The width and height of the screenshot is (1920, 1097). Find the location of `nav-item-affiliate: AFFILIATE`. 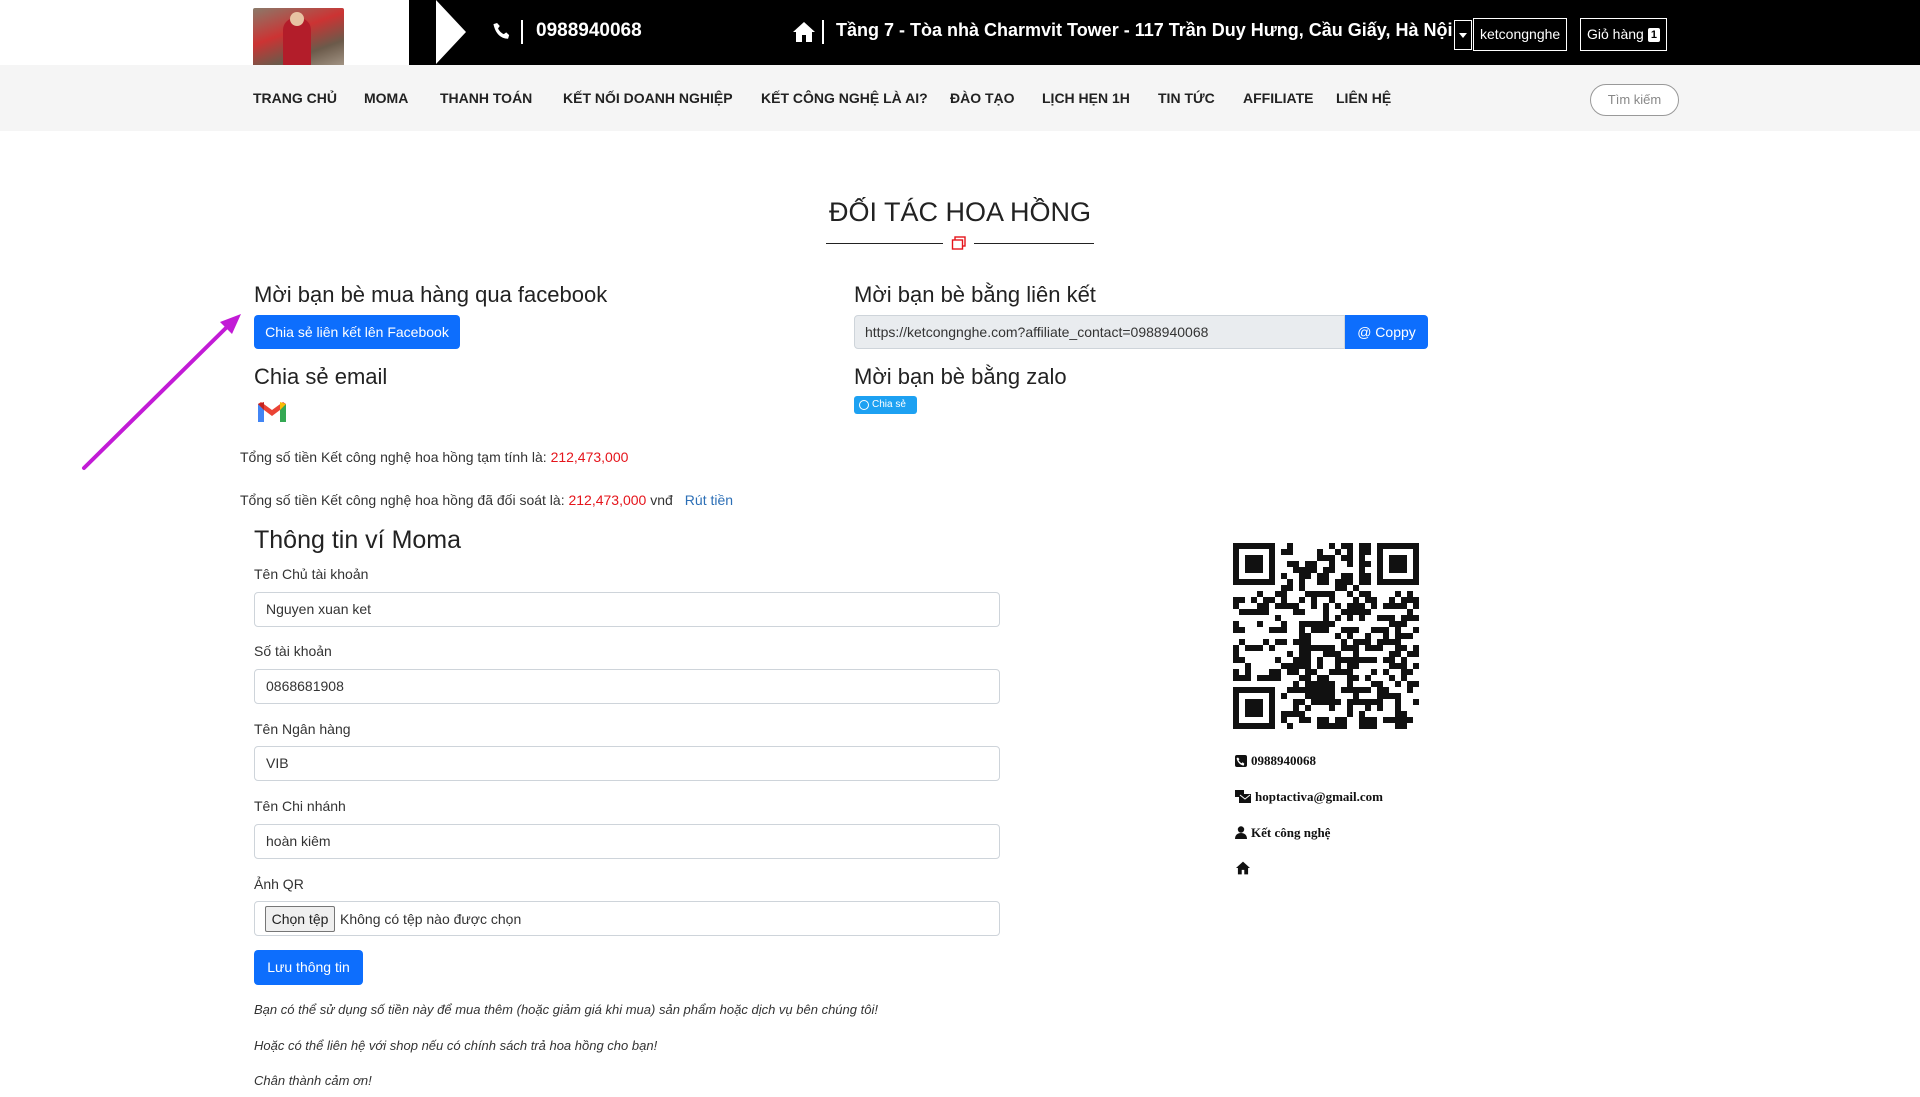

nav-item-affiliate: AFFILIATE is located at coordinates (1278, 98).